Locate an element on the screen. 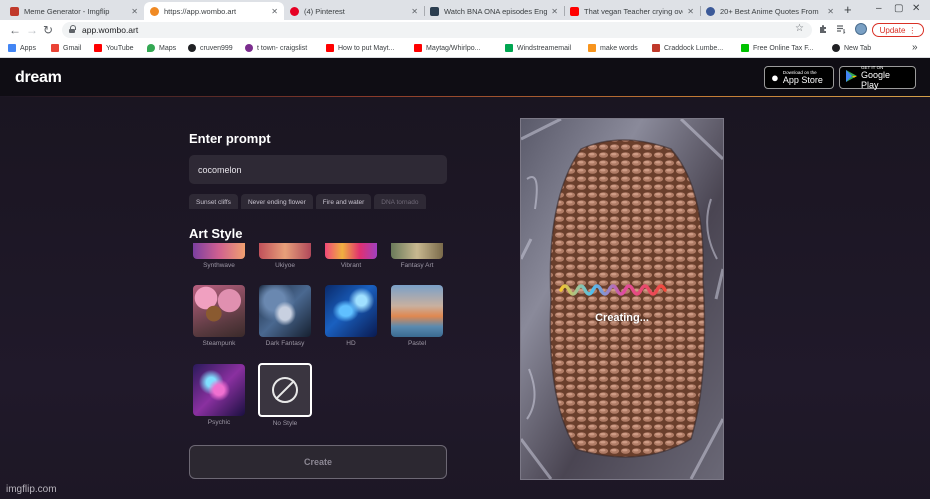 The image size is (930, 499). dream-logo: dream is located at coordinates (38, 78).